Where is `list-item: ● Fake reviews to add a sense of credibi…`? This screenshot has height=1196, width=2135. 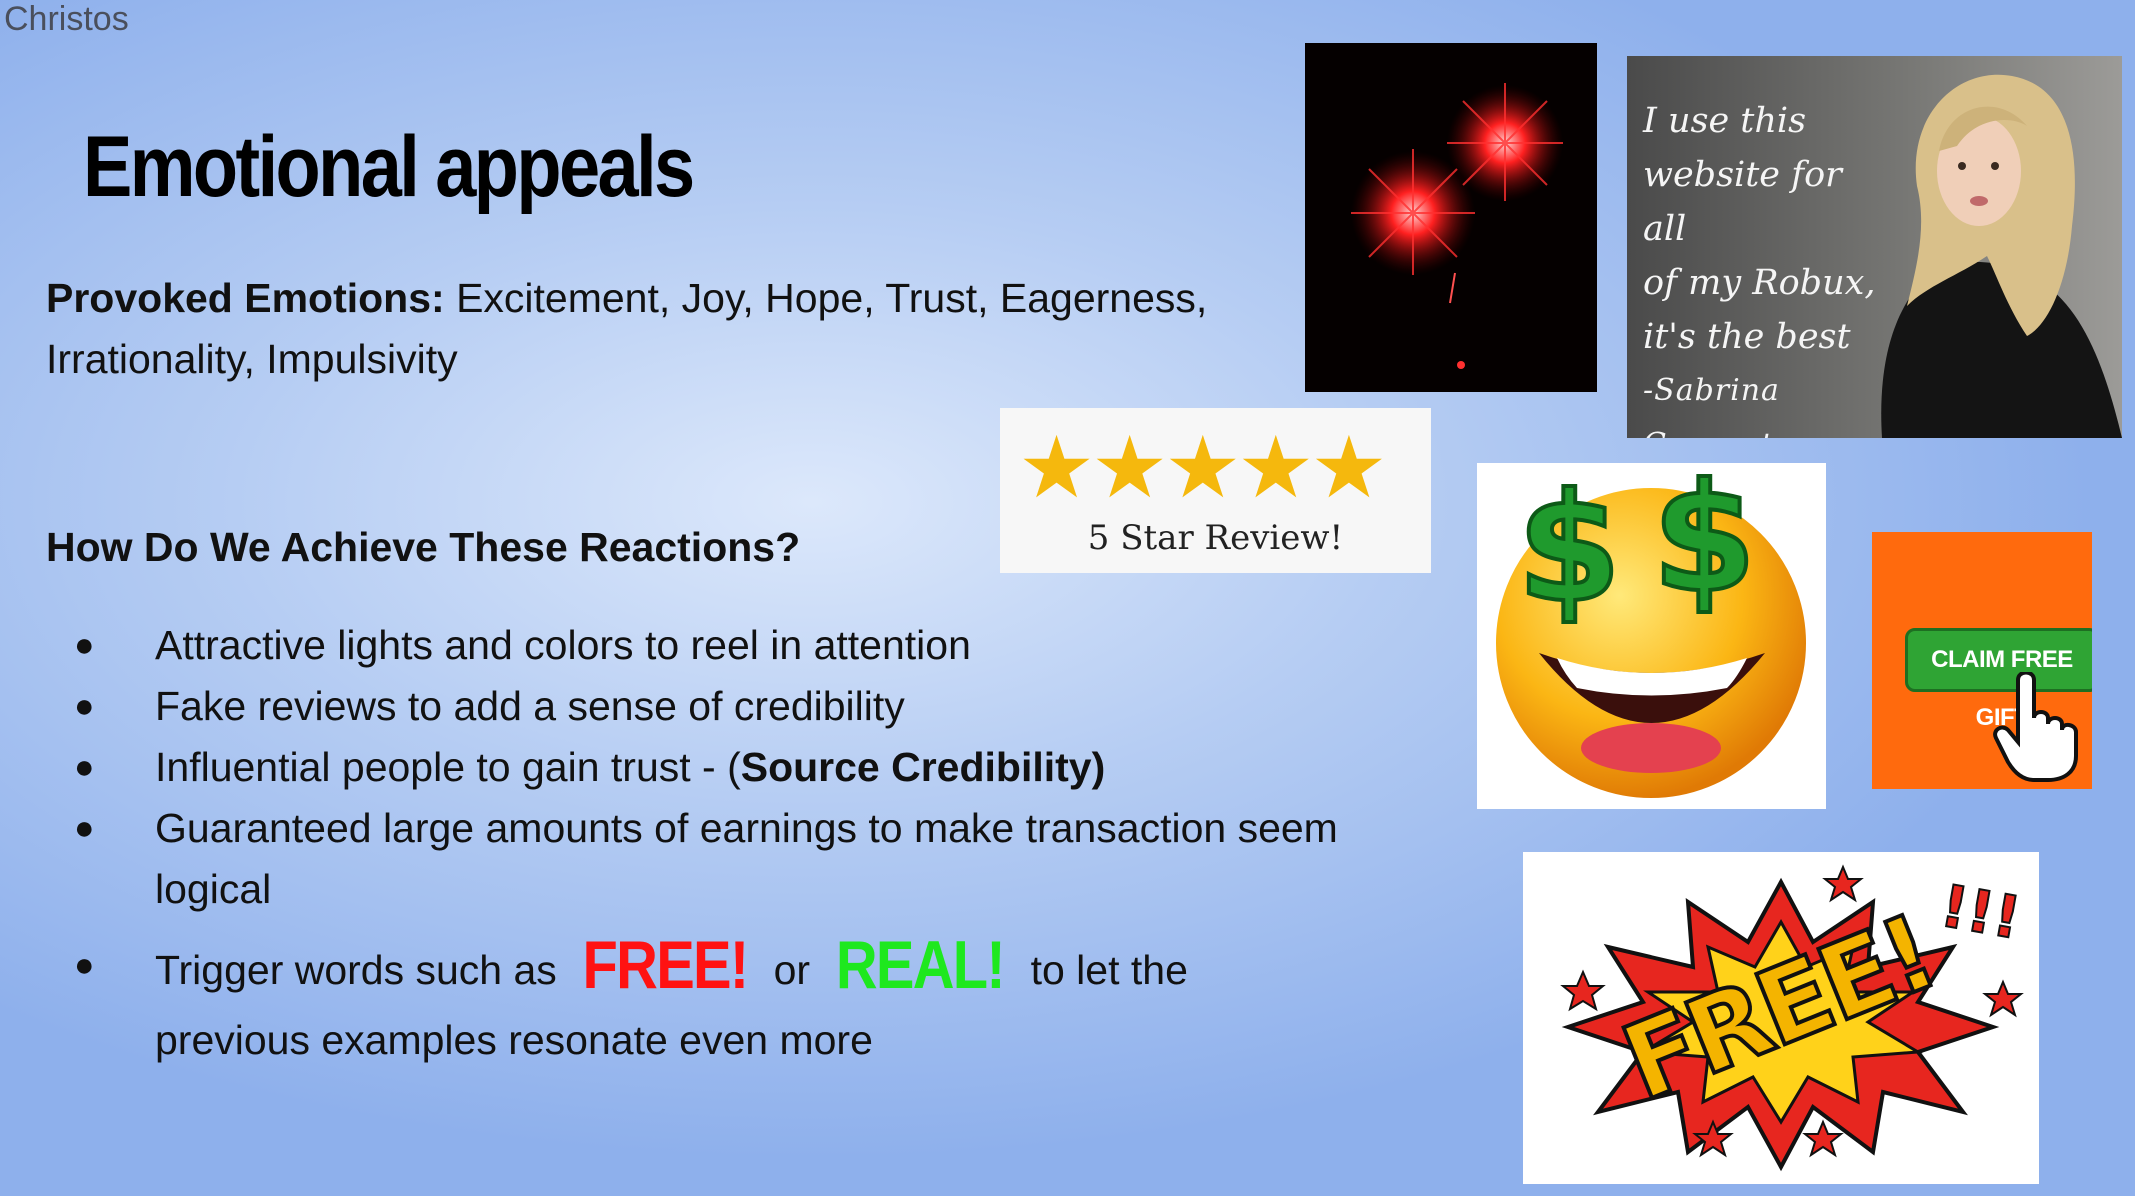
list-item: ● Fake reviews to add a sense of credibi… is located at coordinates (696, 706).